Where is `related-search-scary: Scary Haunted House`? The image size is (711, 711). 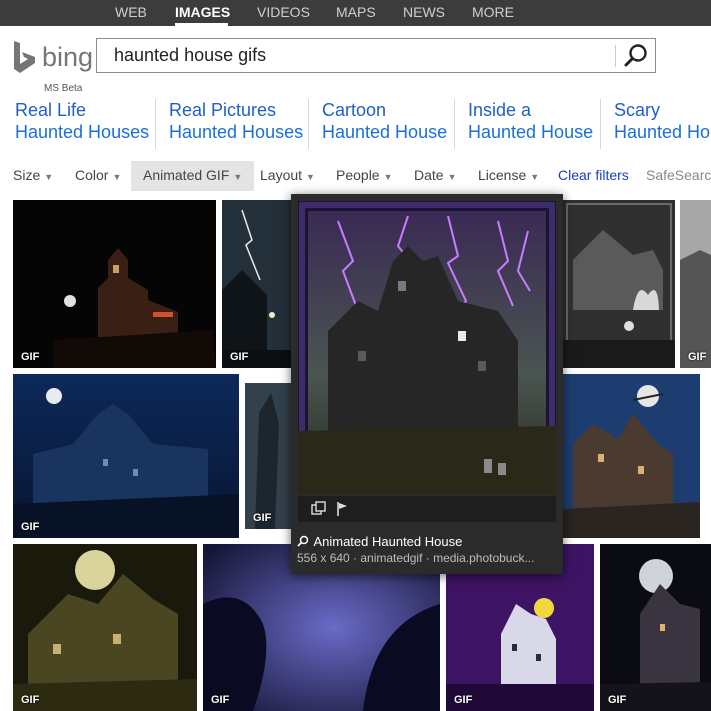 related-search-scary: Scary Haunted House is located at coordinates (655, 124).